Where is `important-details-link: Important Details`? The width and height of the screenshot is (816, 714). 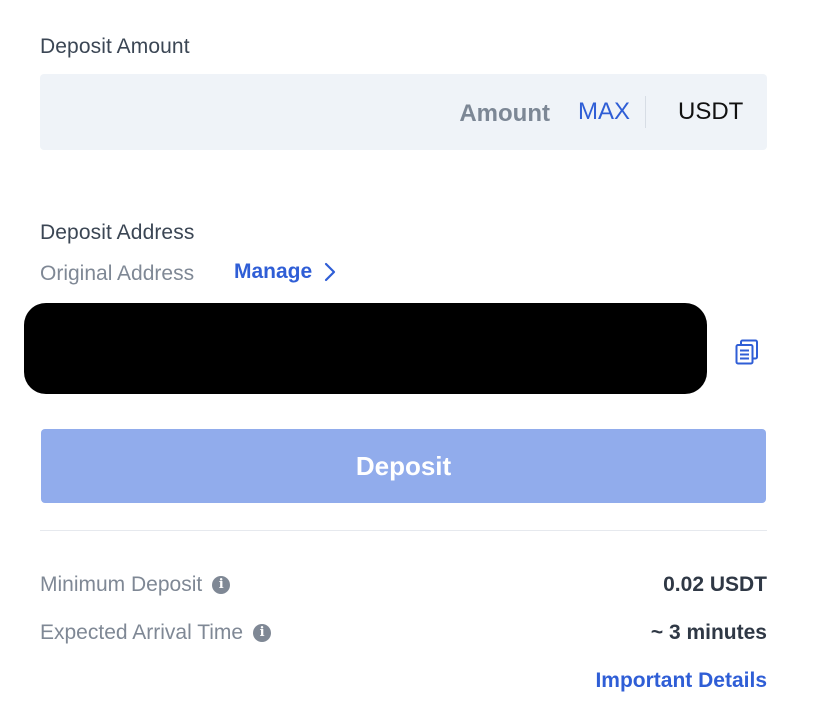
important-details-link: Important Details is located at coordinates (681, 681).